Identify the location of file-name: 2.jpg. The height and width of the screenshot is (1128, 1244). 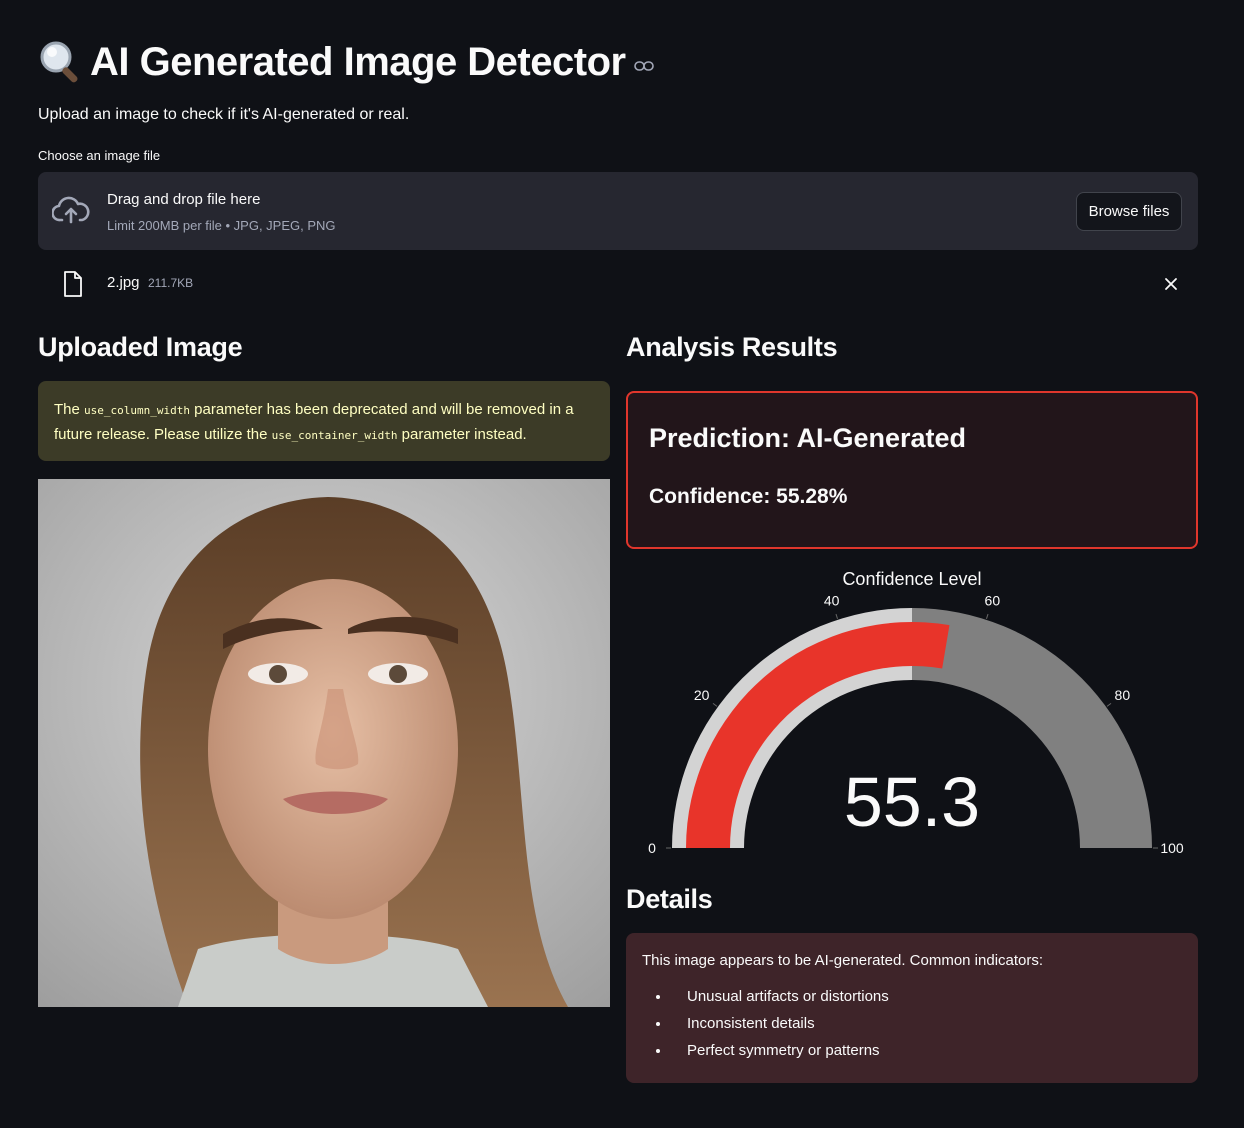
(123, 282).